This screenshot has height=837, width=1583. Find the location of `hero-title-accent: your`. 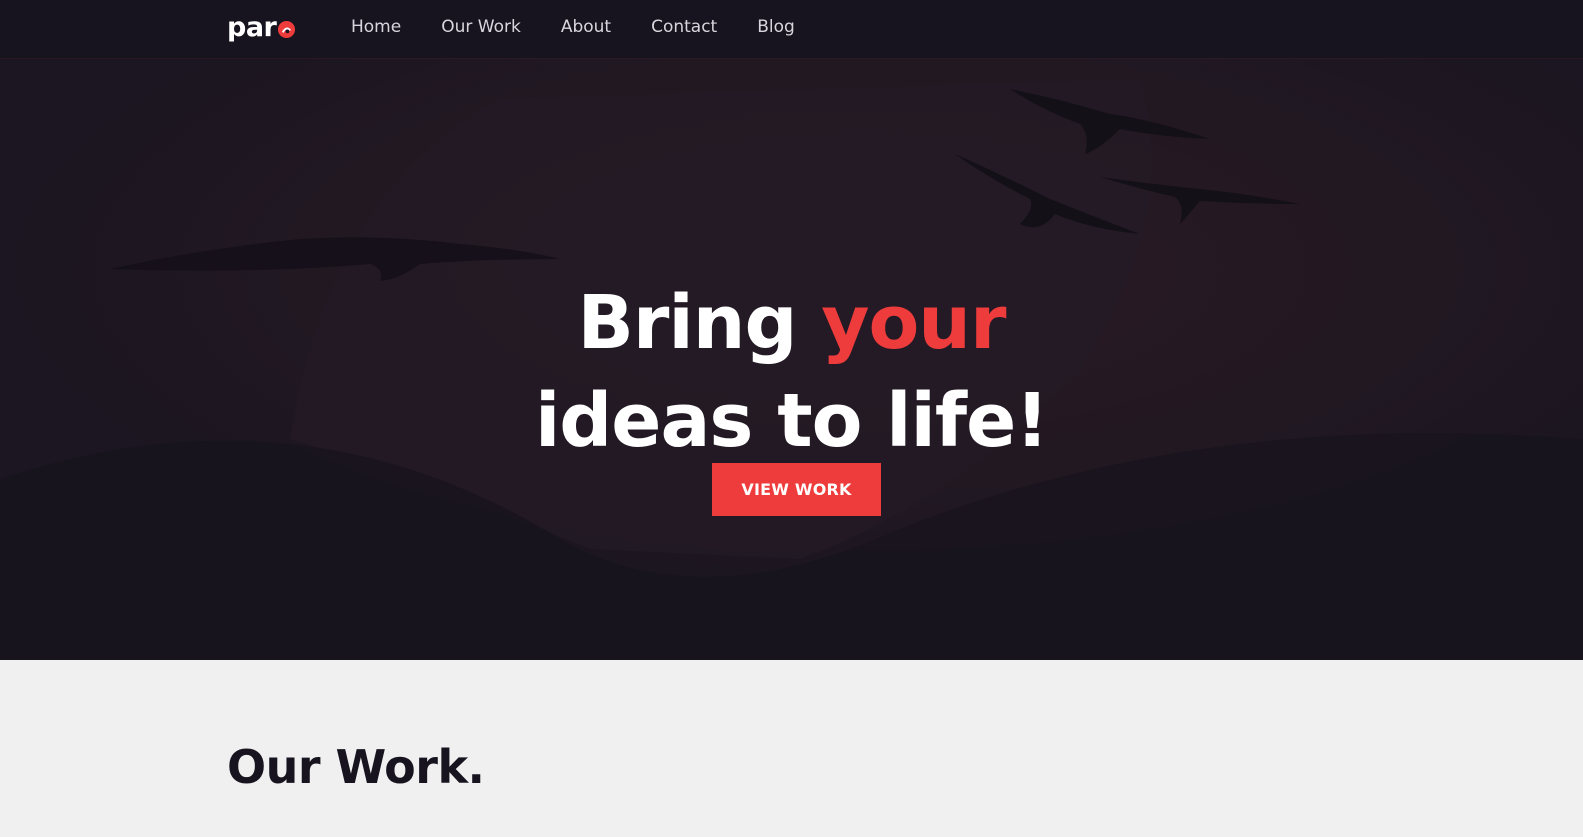

hero-title-accent: your is located at coordinates (913, 322).